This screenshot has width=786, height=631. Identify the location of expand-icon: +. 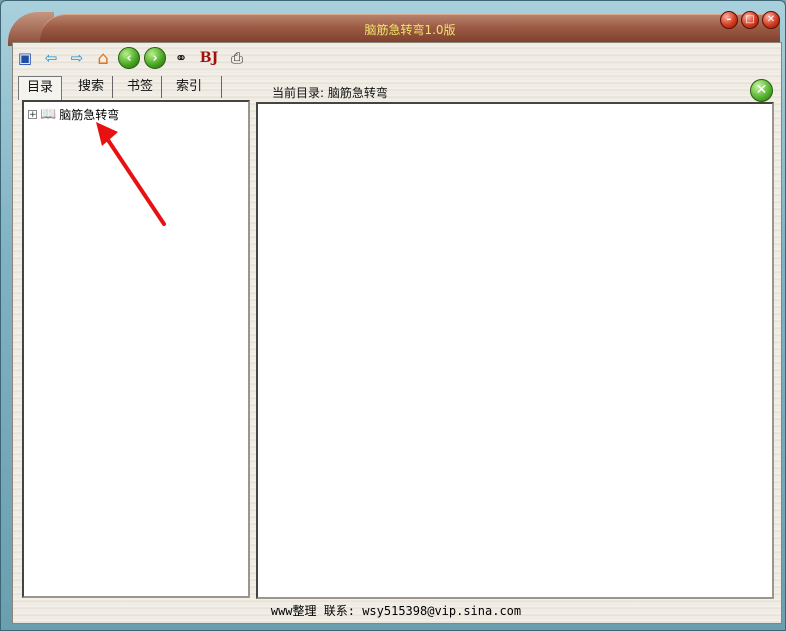
(32, 115).